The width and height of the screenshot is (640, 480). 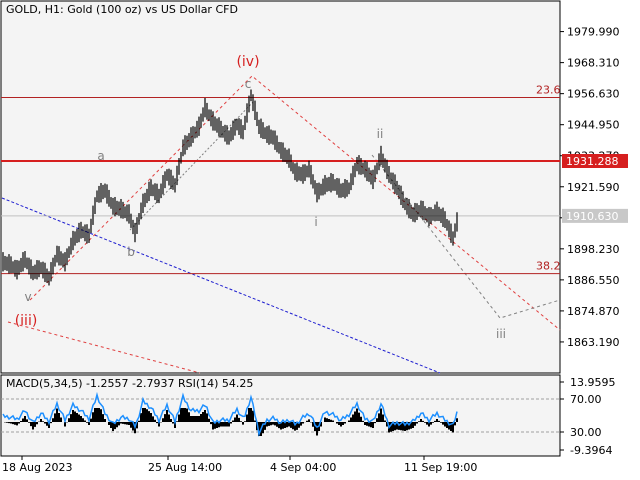 I want to click on wave-label: b, so click(x=131, y=252).